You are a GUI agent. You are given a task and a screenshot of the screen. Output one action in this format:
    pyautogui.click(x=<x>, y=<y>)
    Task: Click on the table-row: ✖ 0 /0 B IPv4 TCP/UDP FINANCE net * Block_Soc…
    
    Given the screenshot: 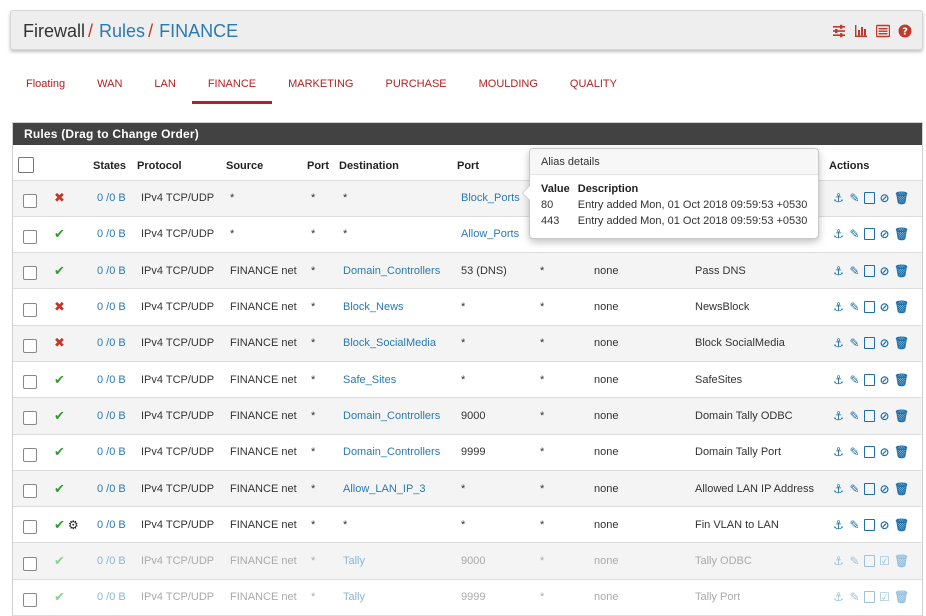 What is the action you would take?
    pyautogui.click(x=467, y=343)
    